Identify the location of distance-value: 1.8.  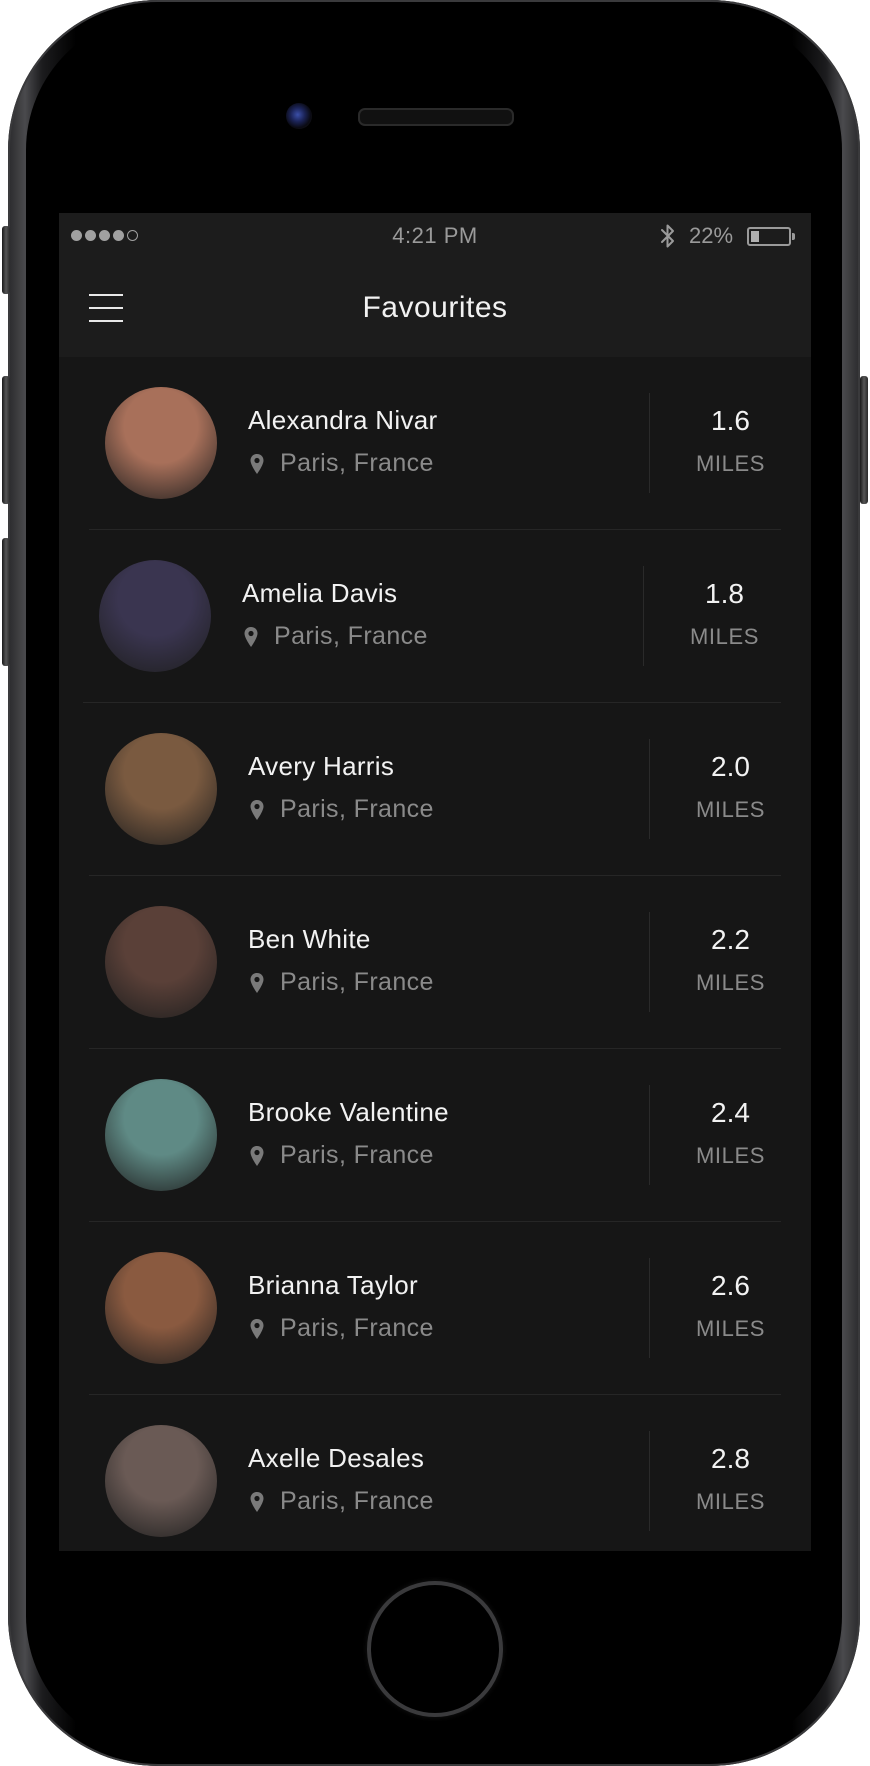
(724, 593).